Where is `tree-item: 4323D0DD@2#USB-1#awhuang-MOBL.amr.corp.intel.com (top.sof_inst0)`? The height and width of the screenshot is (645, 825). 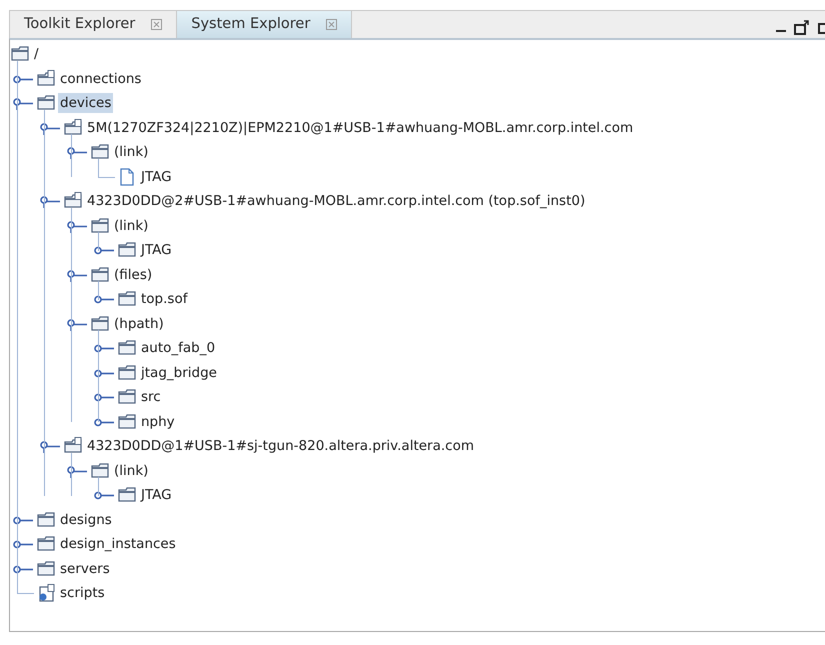 tree-item: 4323D0DD@2#USB-1#awhuang-MOBL.amr.corp.intel.com (top.sof_inst0) is located at coordinates (336, 201).